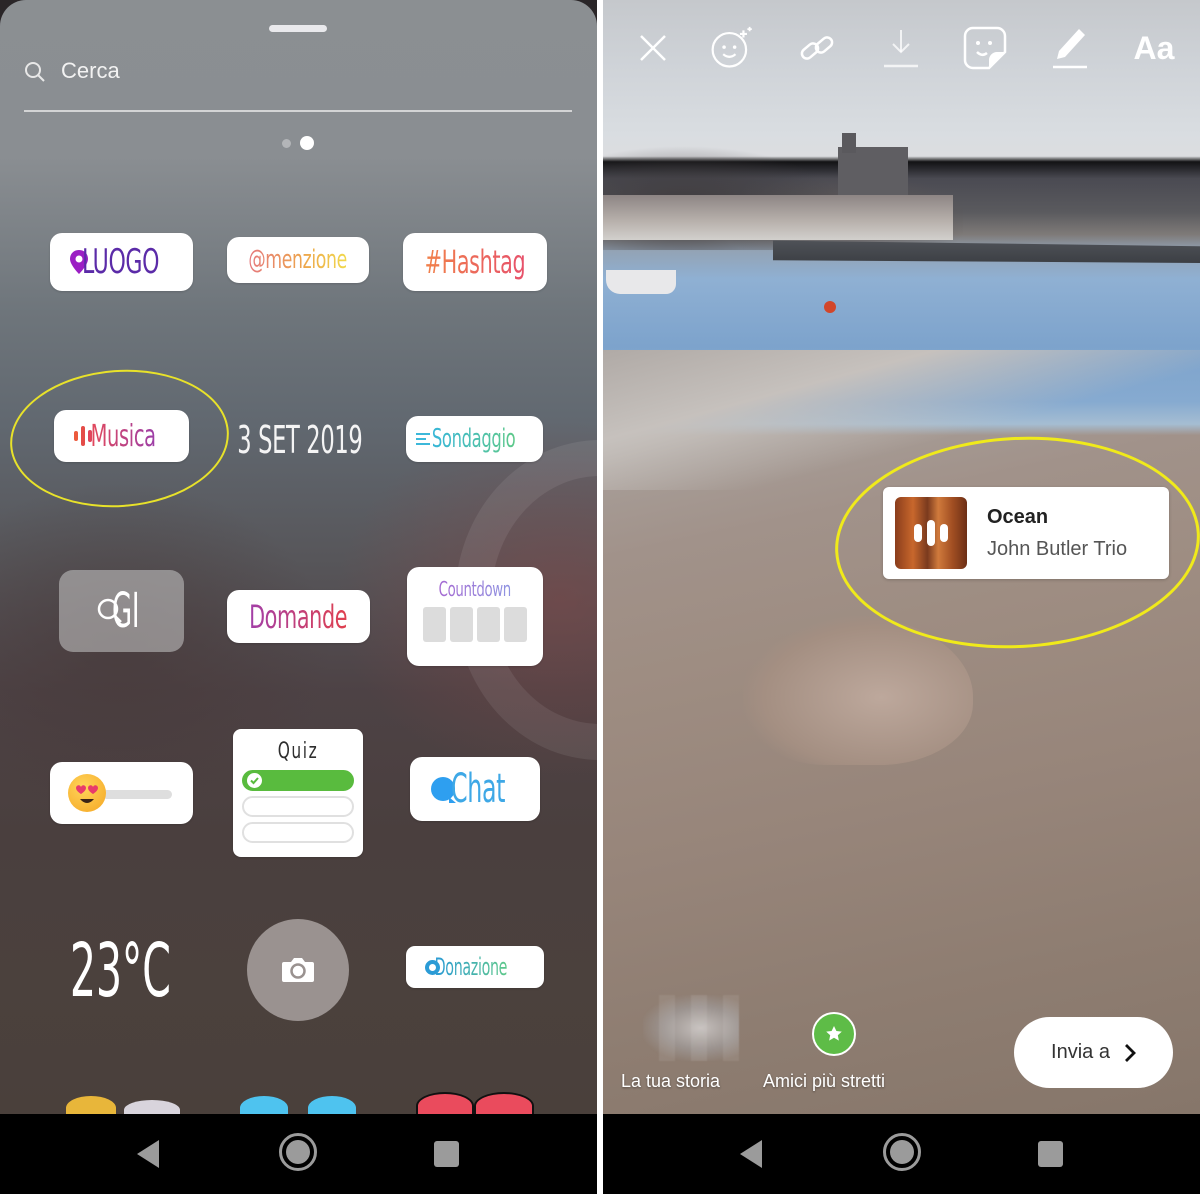  What do you see at coordinates (298, 751) in the screenshot?
I see `sticker-quiz-label: Quiz` at bounding box center [298, 751].